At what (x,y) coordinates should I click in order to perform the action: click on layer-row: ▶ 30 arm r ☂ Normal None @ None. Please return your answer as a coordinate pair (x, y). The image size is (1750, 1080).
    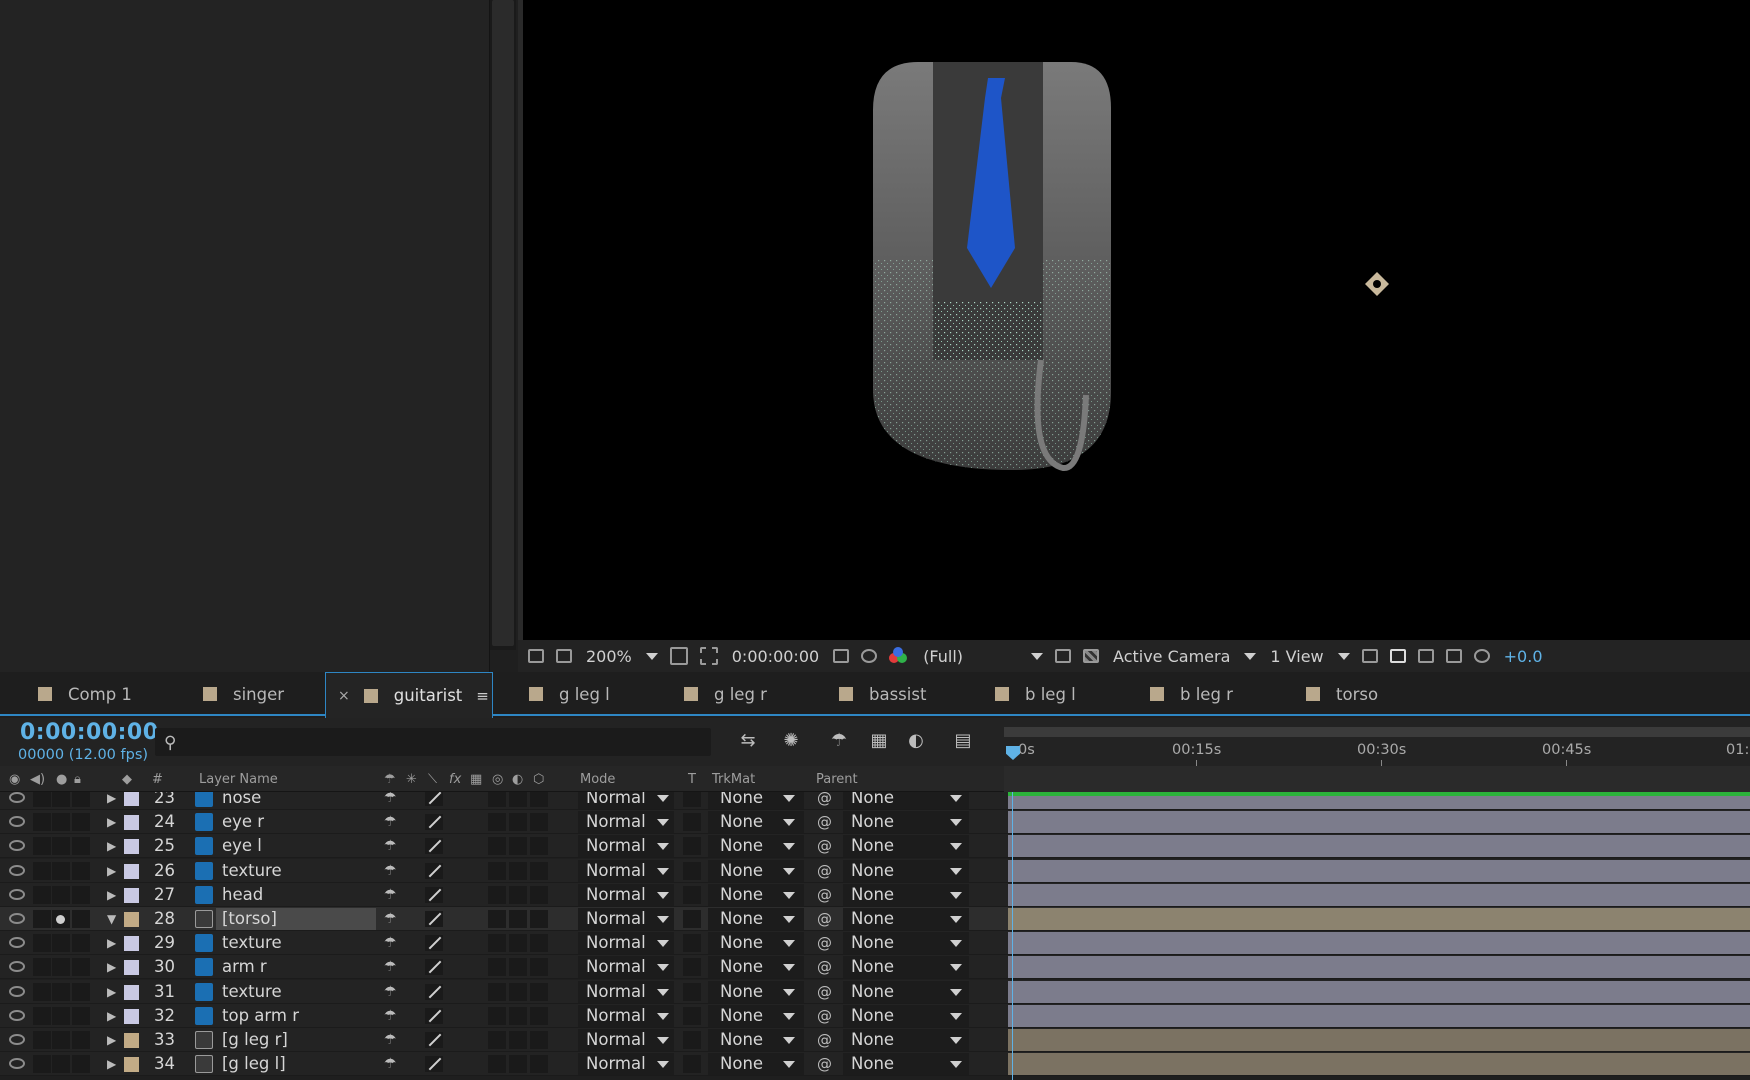
    Looking at the image, I should click on (875, 967).